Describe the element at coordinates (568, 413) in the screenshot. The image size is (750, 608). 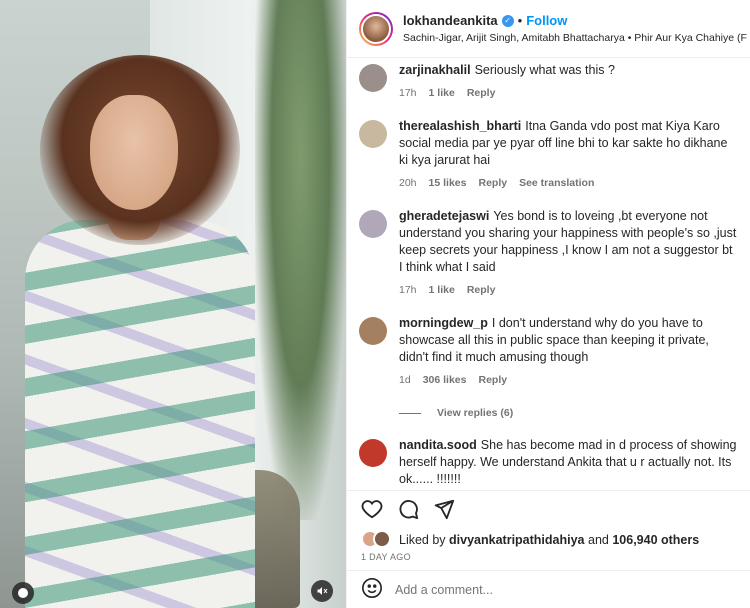
I see `view-replies-button: View replies (6)` at that location.